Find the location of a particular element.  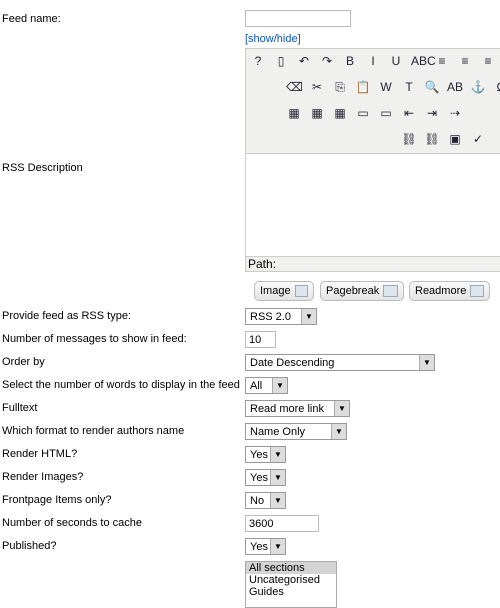

field-select: Read more link ▼ is located at coordinates (297, 408).